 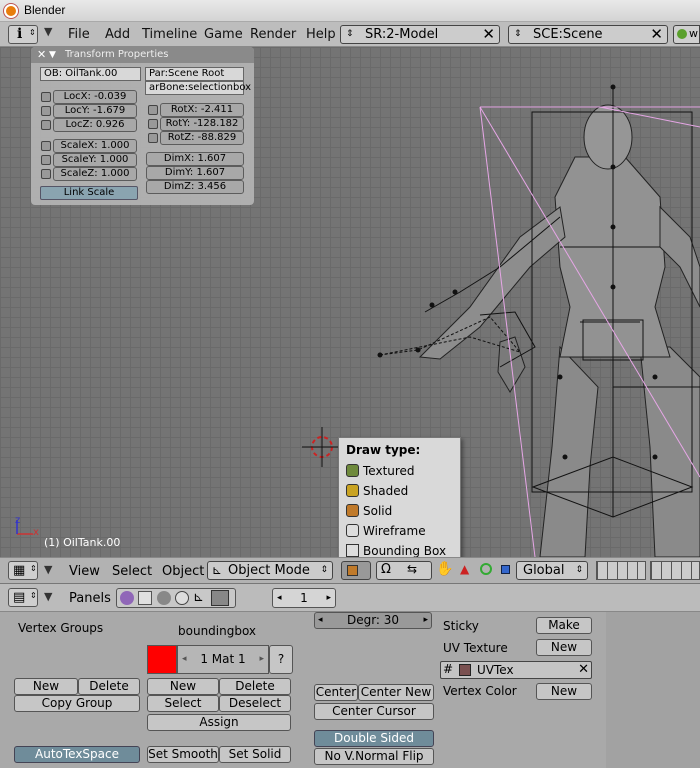 I want to click on close-scene-icon: ✕, so click(x=656, y=34).